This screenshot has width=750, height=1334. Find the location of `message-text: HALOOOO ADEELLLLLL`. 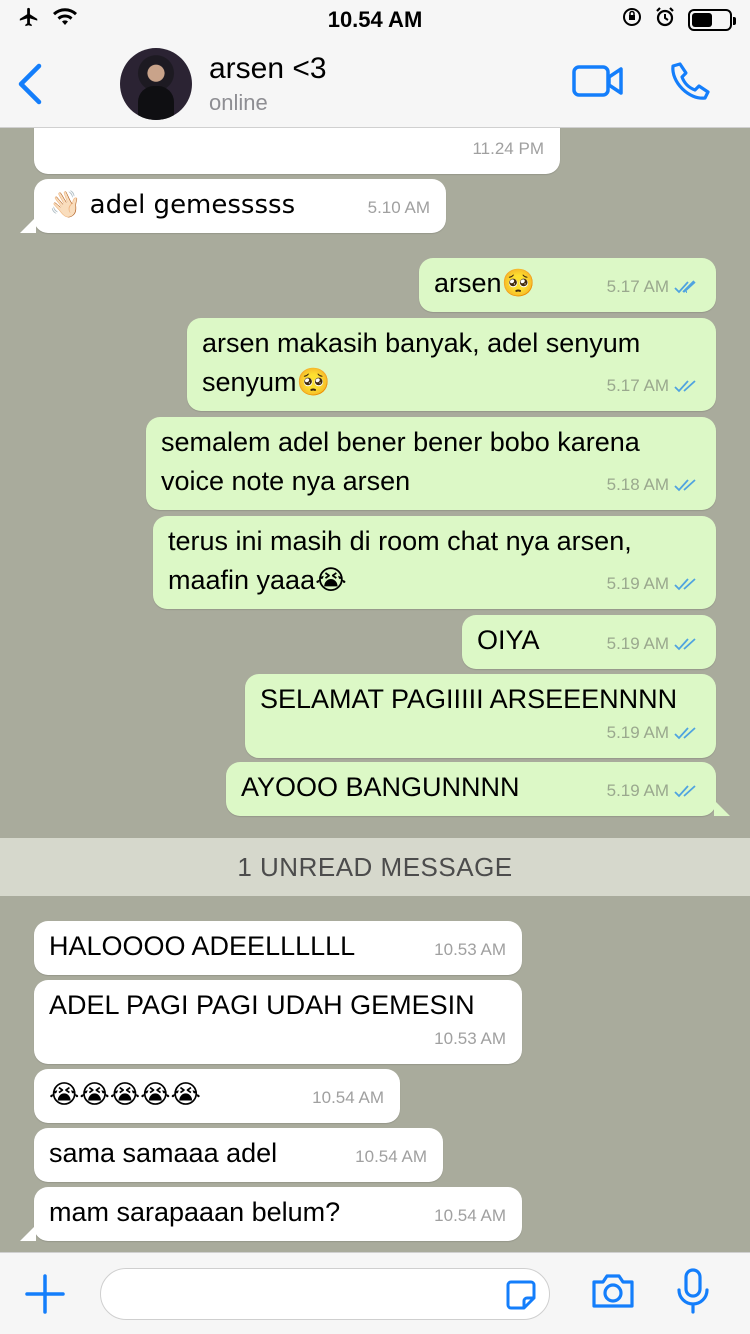

message-text: HALOOOO ADEELLLLLL is located at coordinates (202, 946).